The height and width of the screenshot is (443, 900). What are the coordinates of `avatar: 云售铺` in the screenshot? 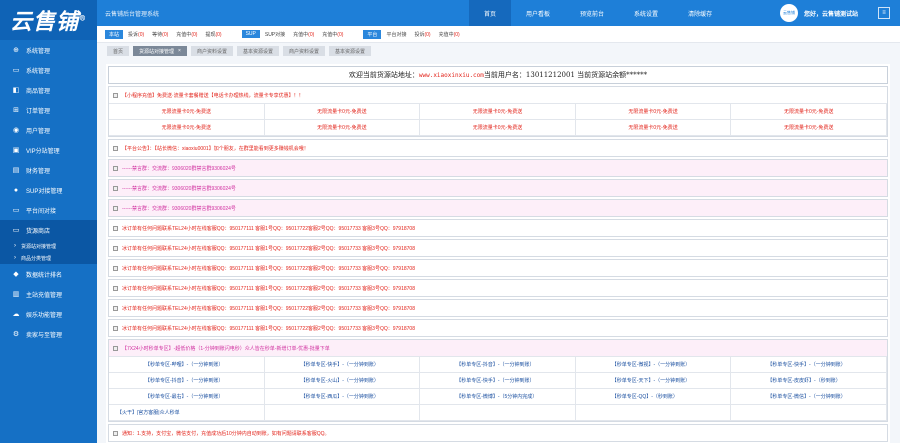 It's located at (788, 13).